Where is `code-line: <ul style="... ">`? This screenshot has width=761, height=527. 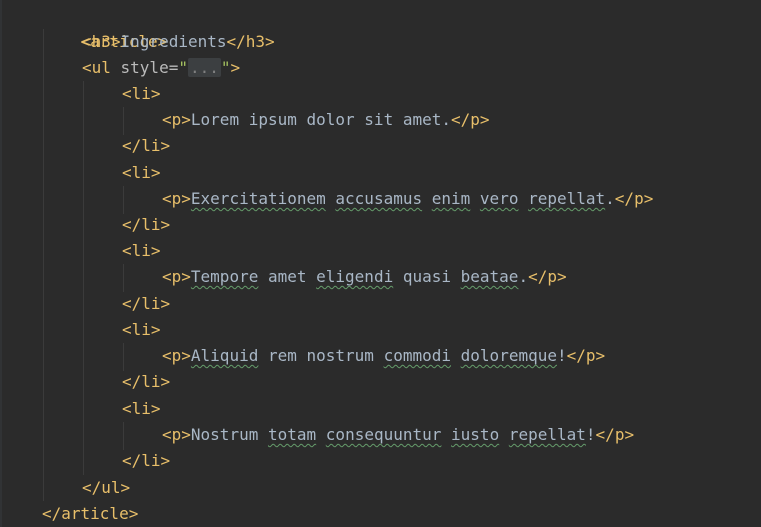 code-line: <ul style="... "> is located at coordinates (161, 68).